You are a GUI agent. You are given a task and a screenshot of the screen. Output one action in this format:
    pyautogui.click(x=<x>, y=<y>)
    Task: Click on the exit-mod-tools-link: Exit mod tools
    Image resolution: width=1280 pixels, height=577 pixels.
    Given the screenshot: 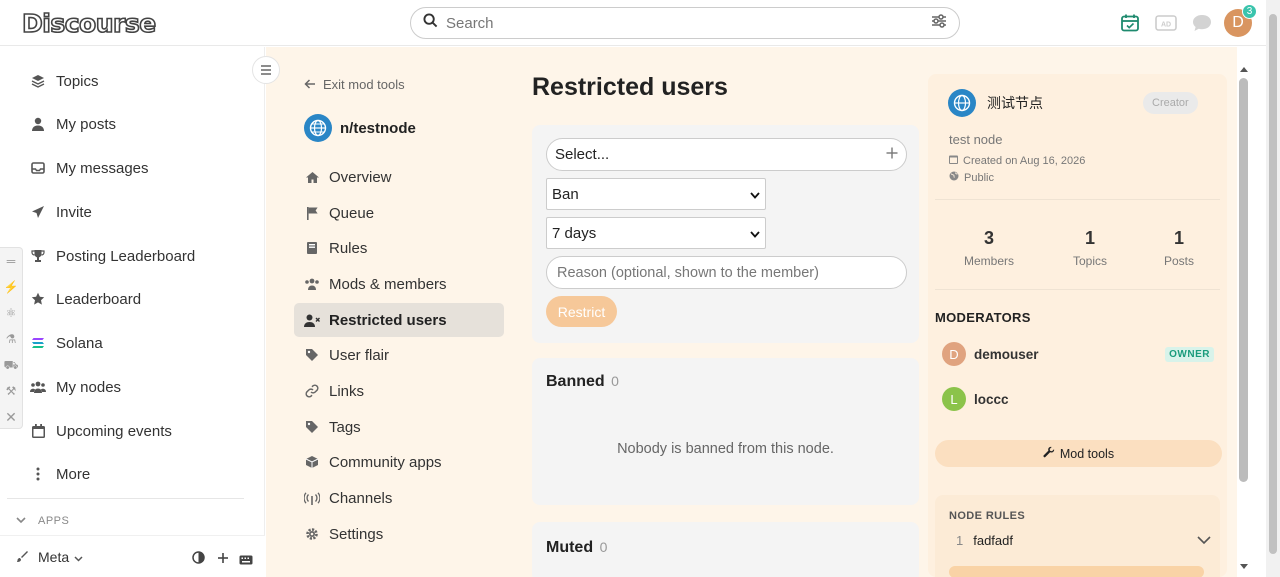 What is the action you would take?
    pyautogui.click(x=354, y=84)
    